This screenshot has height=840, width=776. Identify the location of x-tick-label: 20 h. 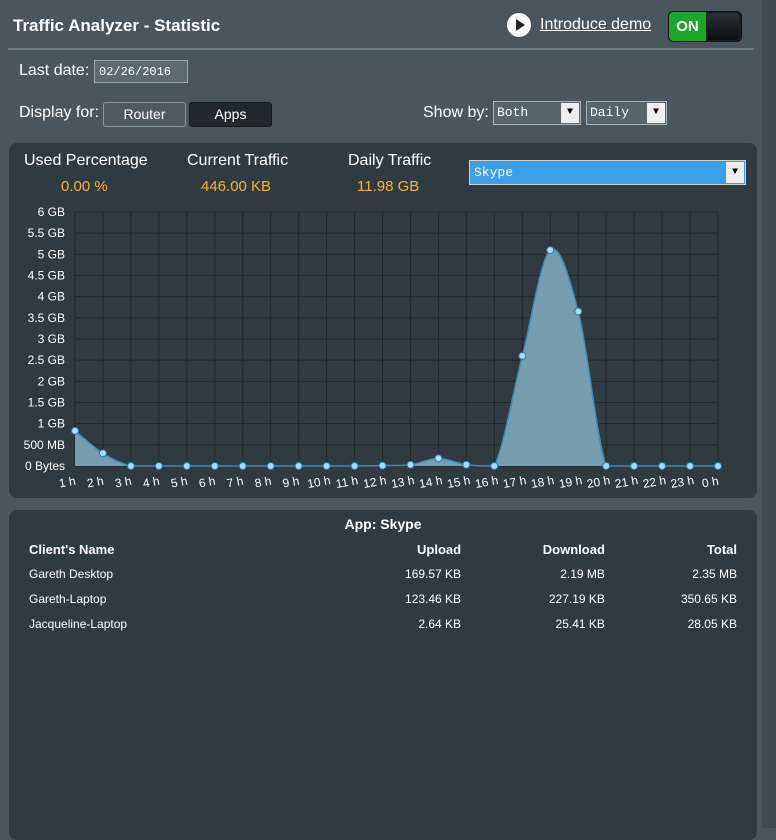
(598, 482).